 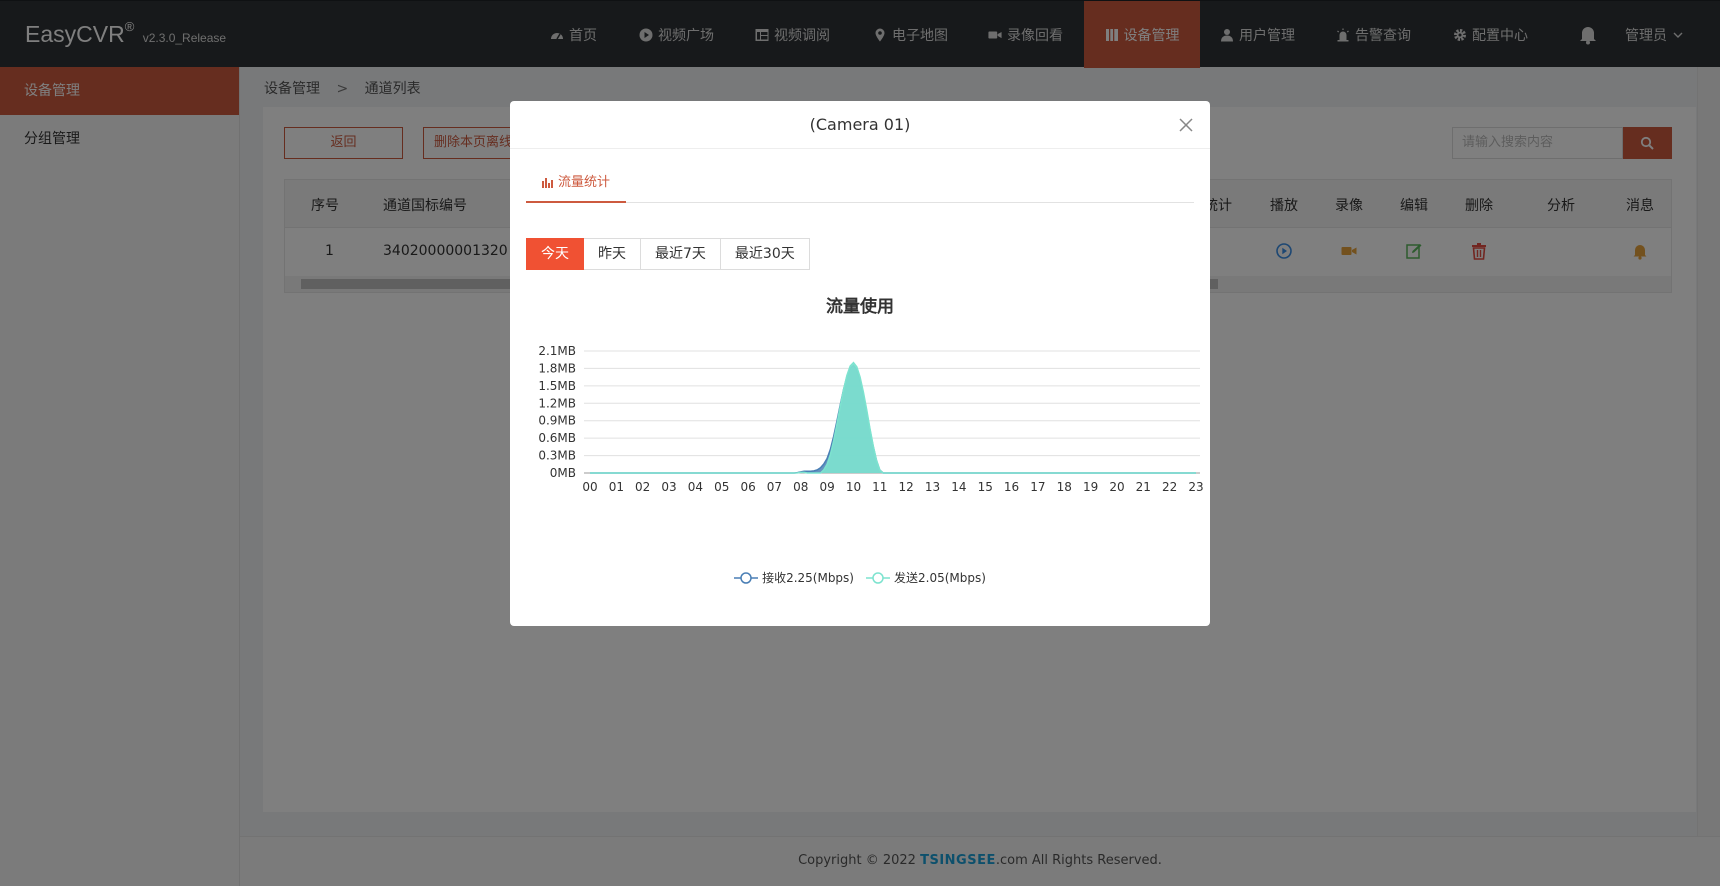 What do you see at coordinates (765, 254) in the screenshot?
I see `range-30days-button: 最近30天` at bounding box center [765, 254].